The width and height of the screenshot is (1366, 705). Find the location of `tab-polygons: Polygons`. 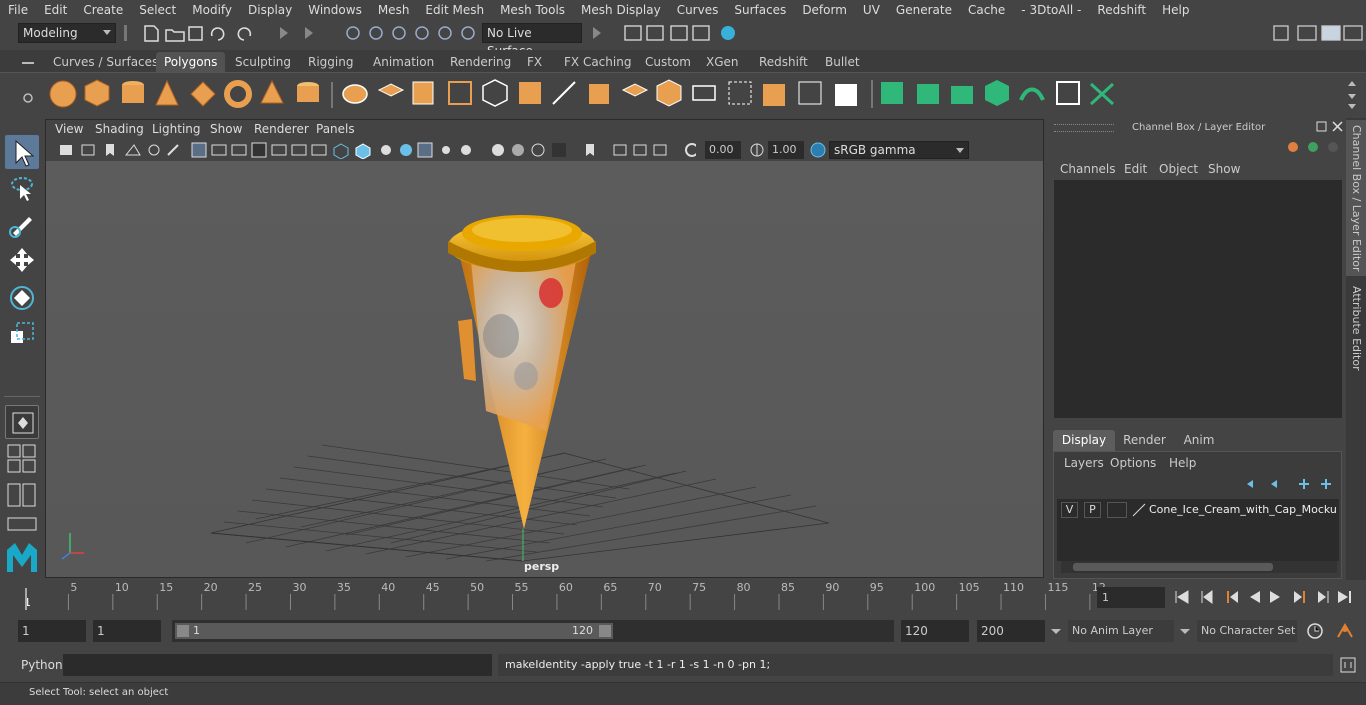

tab-polygons: Polygons is located at coordinates (191, 62).